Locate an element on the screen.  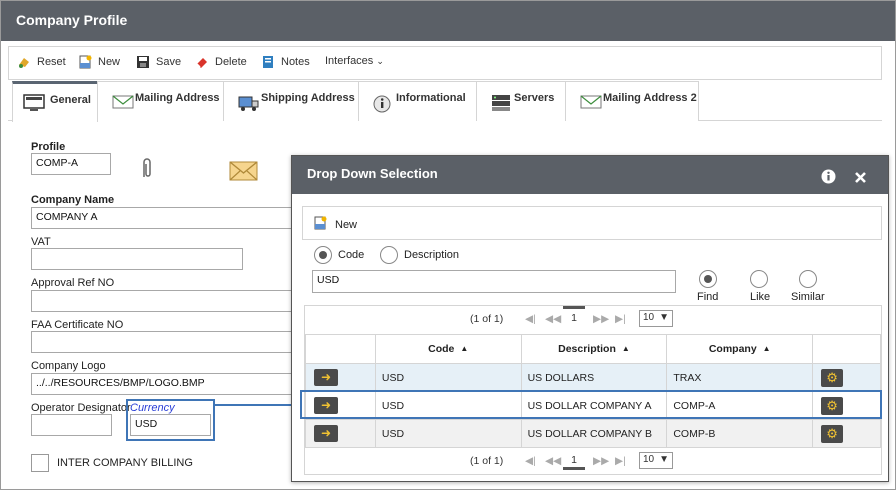
monitor-icon is located at coordinates (34, 102).